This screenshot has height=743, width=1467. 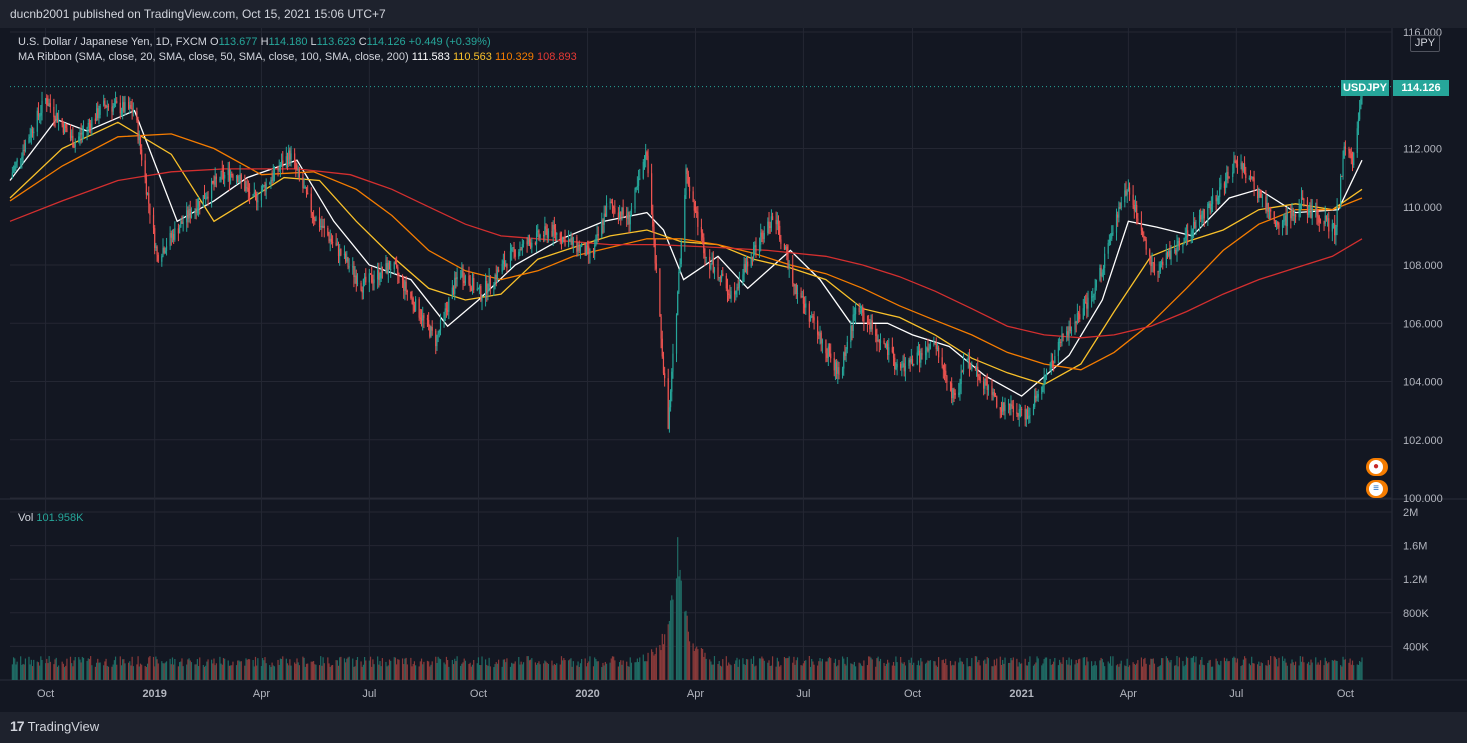 I want to click on japan-flag-event-icon: ●, so click(x=1377, y=467).